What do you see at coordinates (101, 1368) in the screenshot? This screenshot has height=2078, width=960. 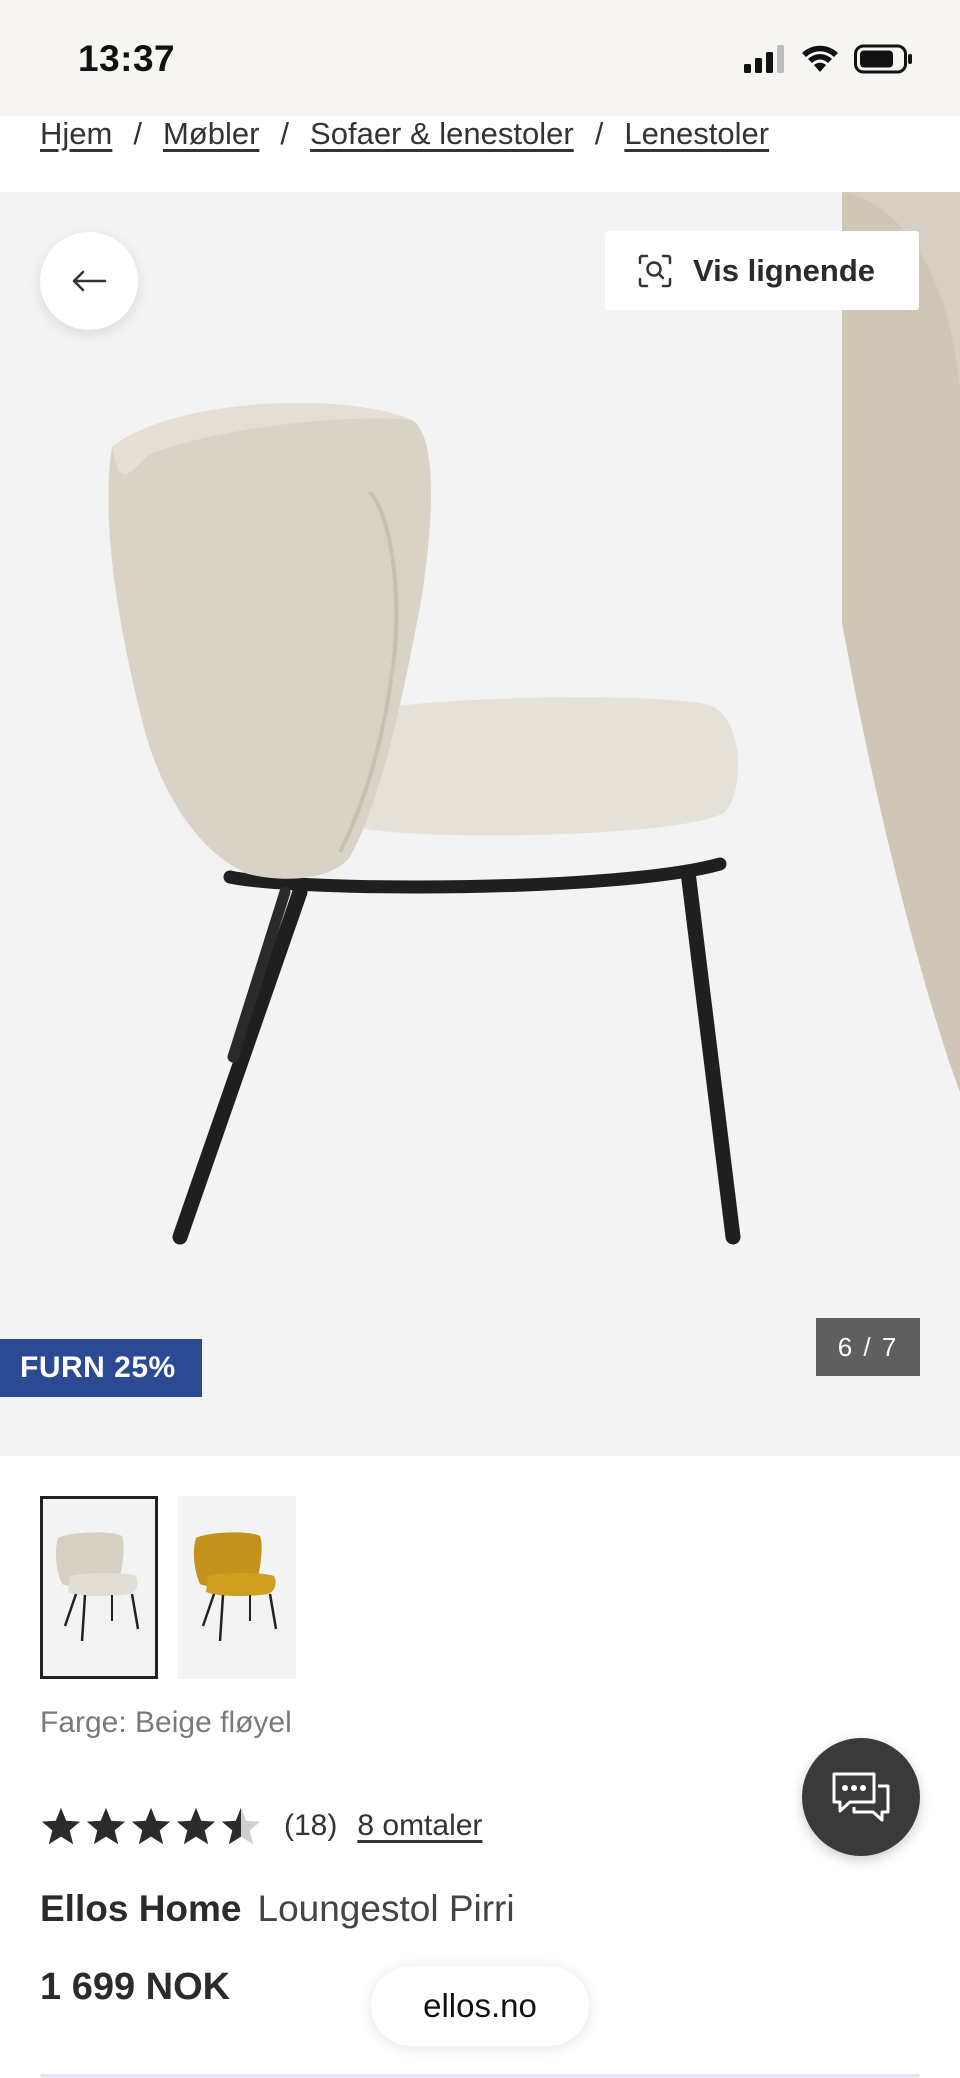 I see `promo-badge: FURN 25%` at bounding box center [101, 1368].